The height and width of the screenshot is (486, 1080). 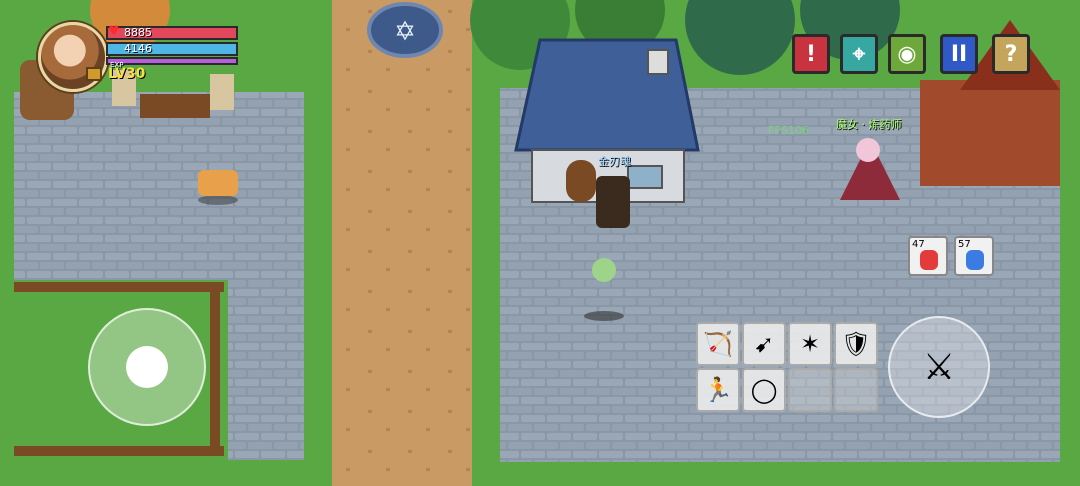 I want to click on red-potion-icon, so click(x=929, y=260).